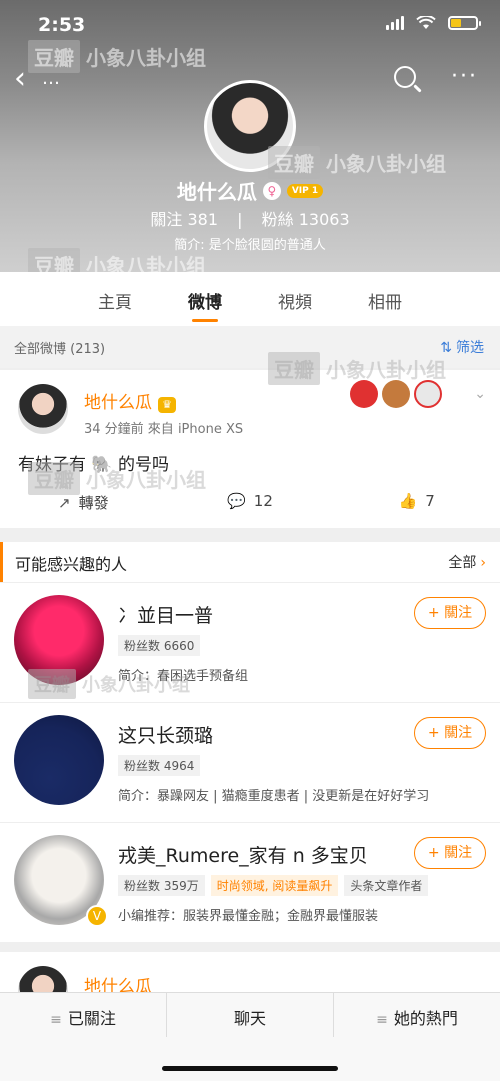  I want to click on author-tag: 头条文章作者, so click(386, 885).